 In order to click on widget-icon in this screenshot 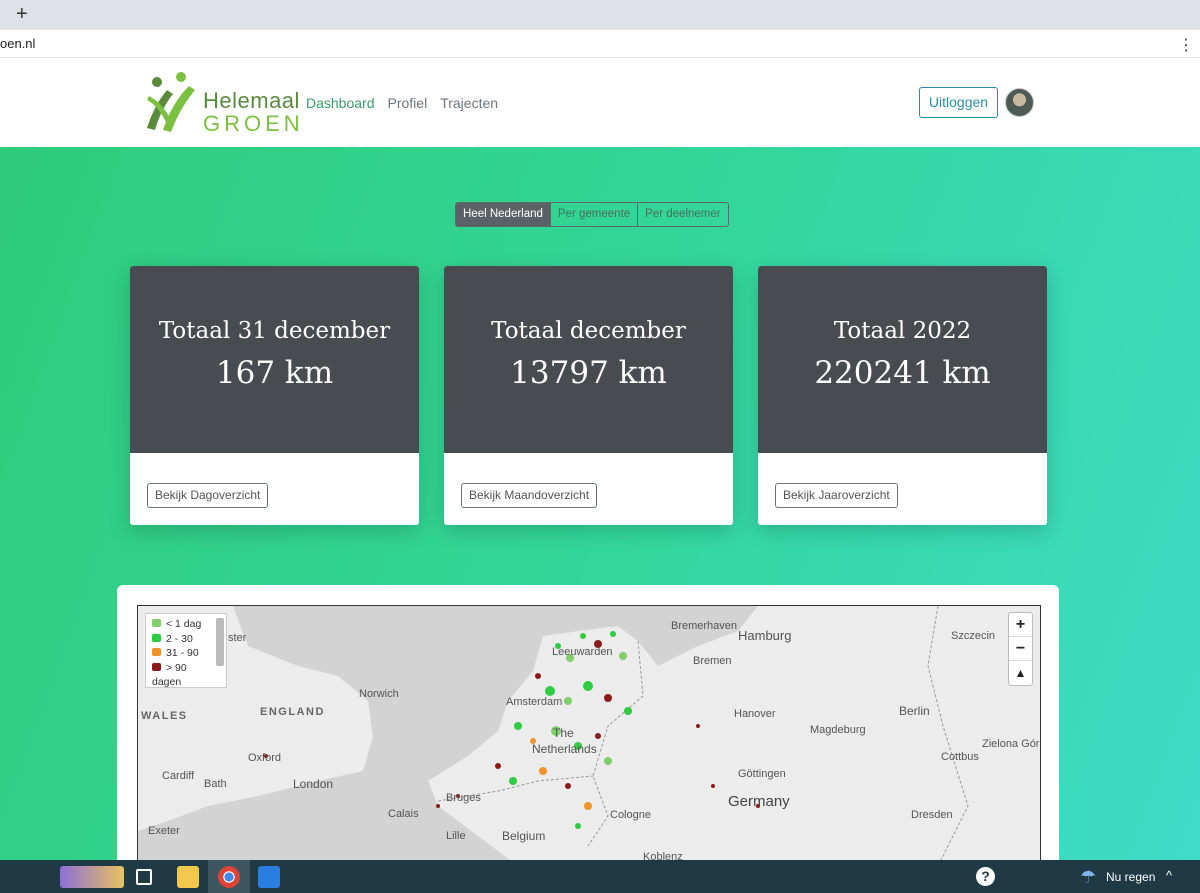, I will do `click(92, 877)`.